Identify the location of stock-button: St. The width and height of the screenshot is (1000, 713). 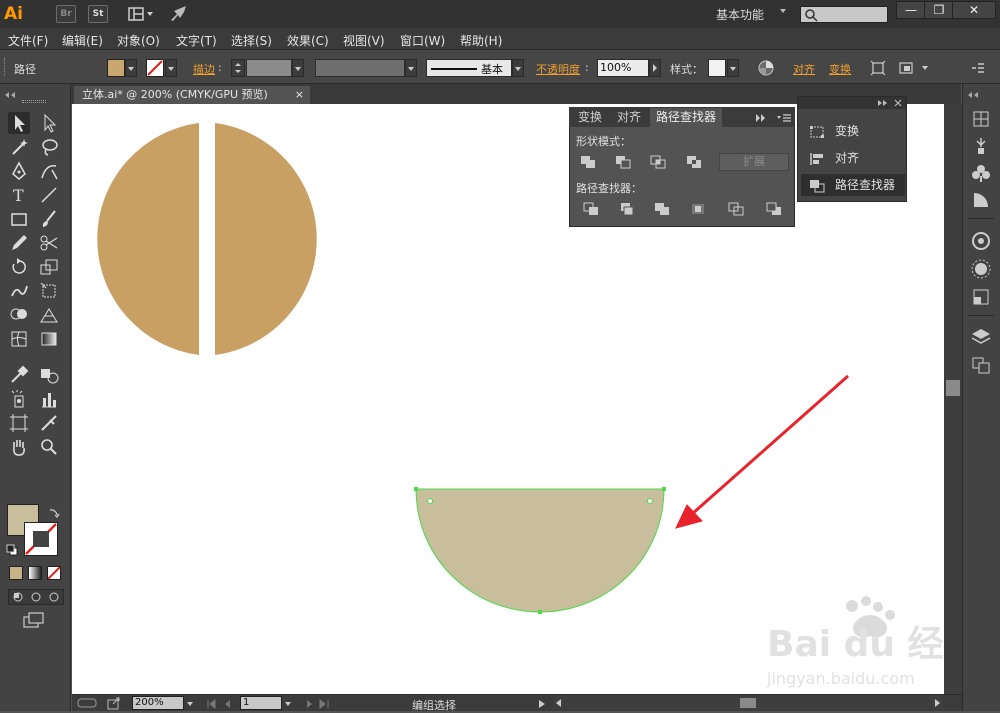
(98, 14).